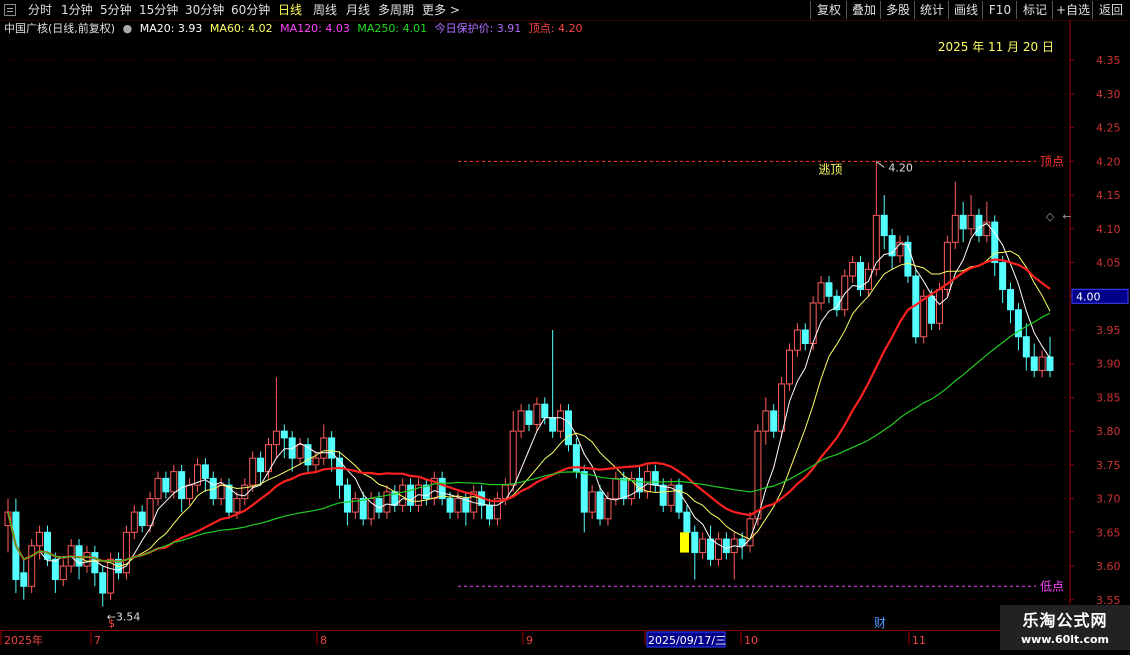 This screenshot has height=655, width=1130. I want to click on high-pointer, so click(880, 164).